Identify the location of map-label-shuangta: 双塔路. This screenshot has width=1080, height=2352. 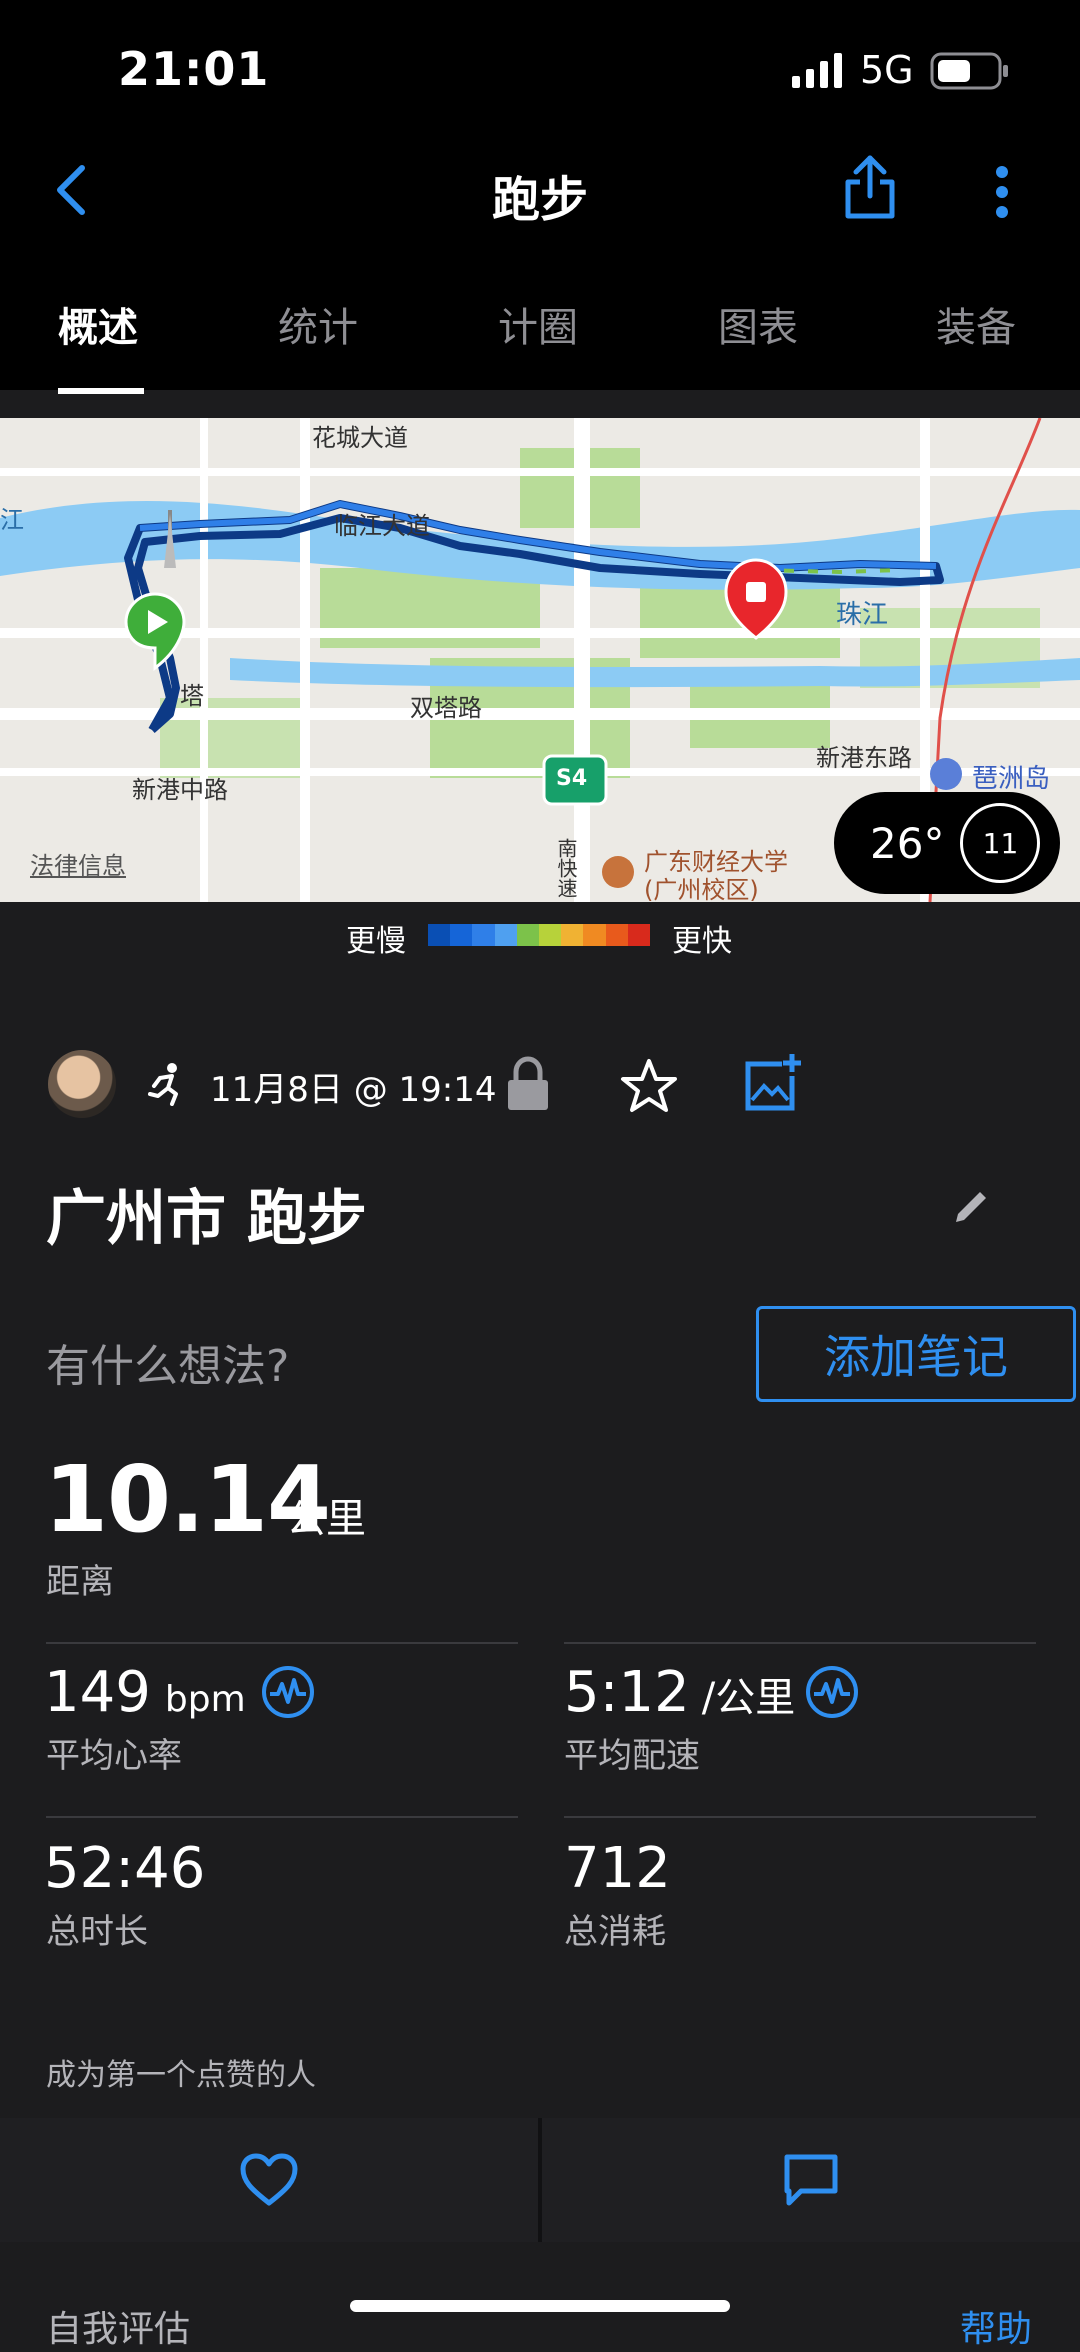
(446, 708).